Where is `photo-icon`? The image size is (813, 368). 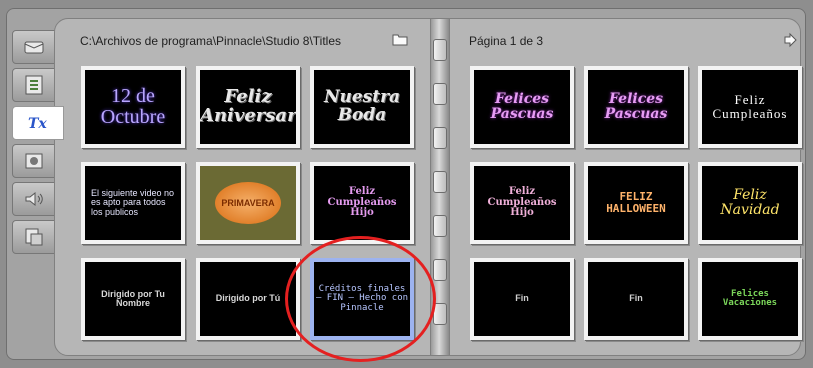 photo-icon is located at coordinates (34, 161).